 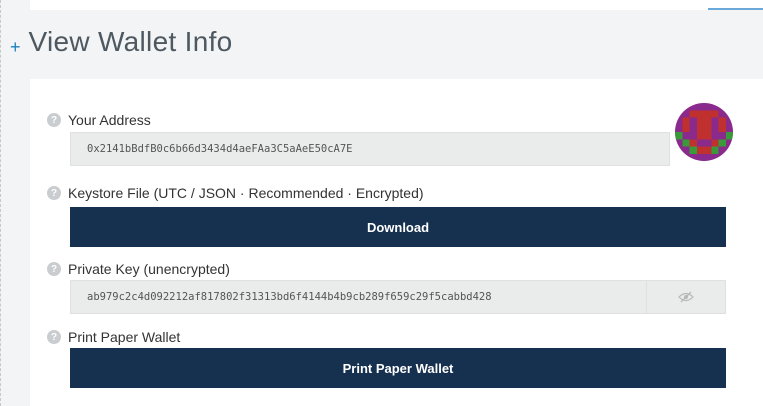 I want to click on left-guide-border, so click(x=1, y=203).